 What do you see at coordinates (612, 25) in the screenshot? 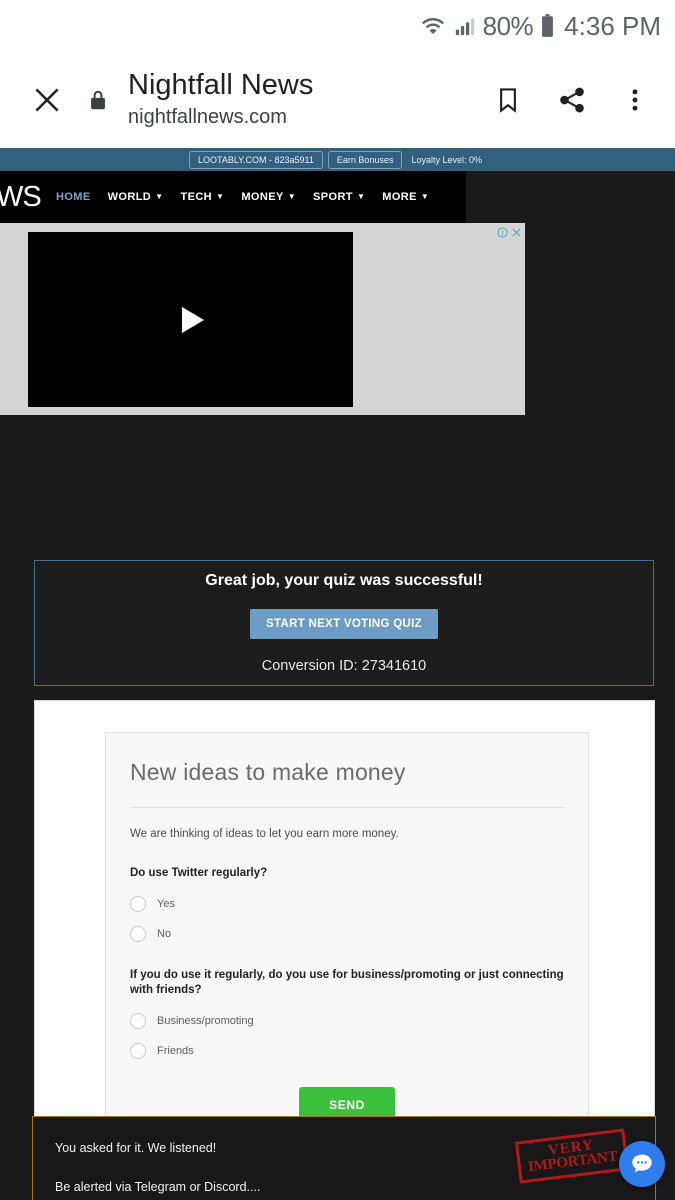
I see `clock-label: 4:36 PM` at bounding box center [612, 25].